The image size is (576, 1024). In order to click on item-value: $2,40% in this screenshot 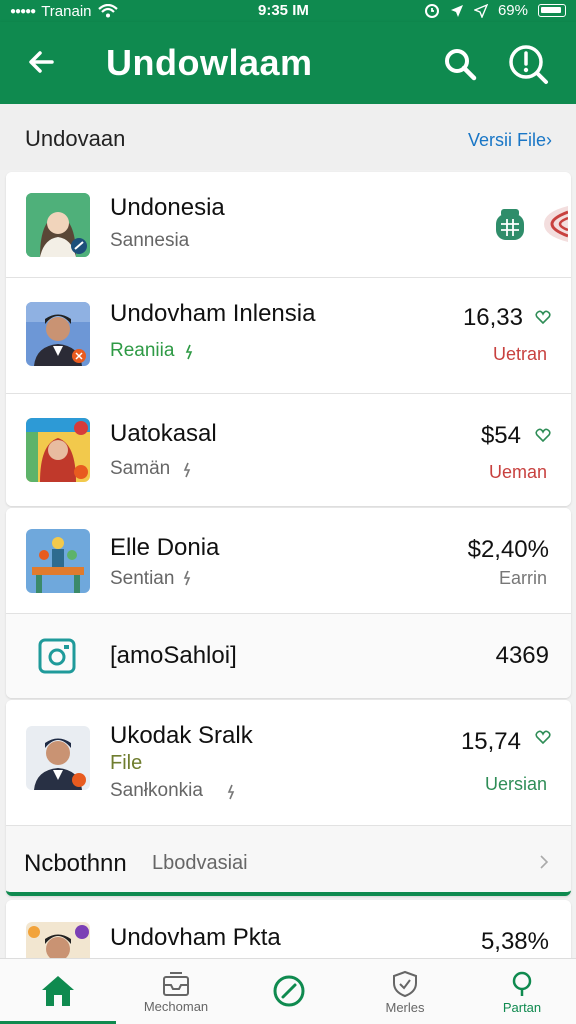, I will do `click(508, 549)`.